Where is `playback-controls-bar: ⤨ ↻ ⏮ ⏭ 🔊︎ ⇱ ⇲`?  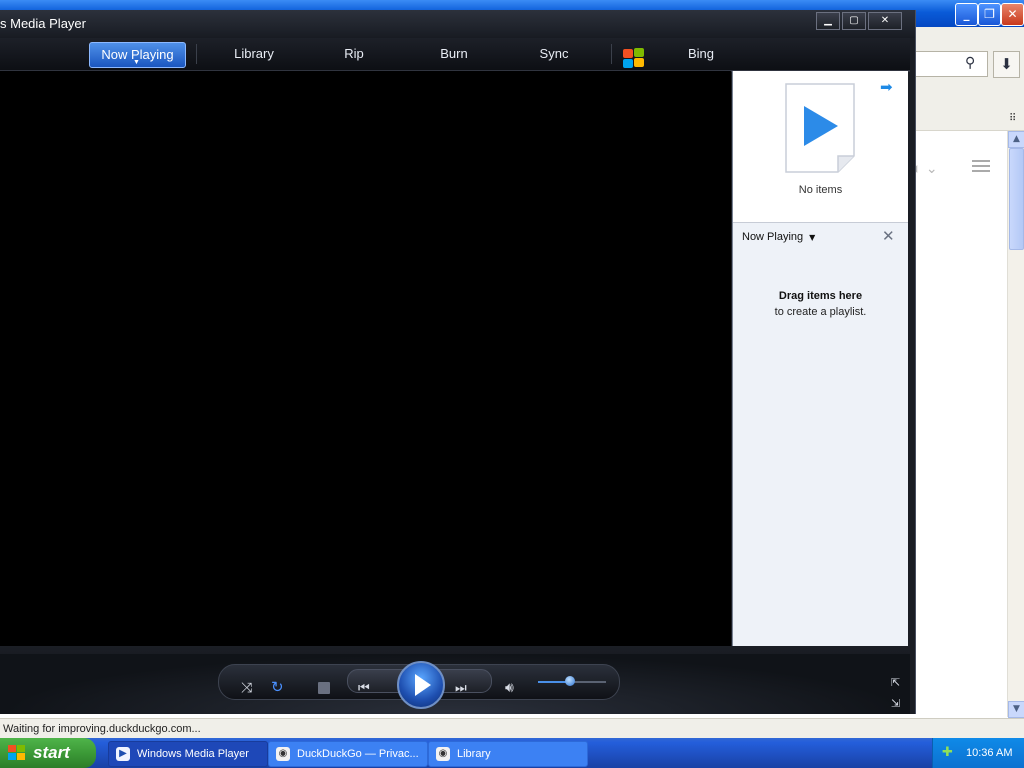
playback-controls-bar: ⤨ ↻ ⏮ ⏭ 🔊︎ ⇱ ⇲ is located at coordinates (455, 680).